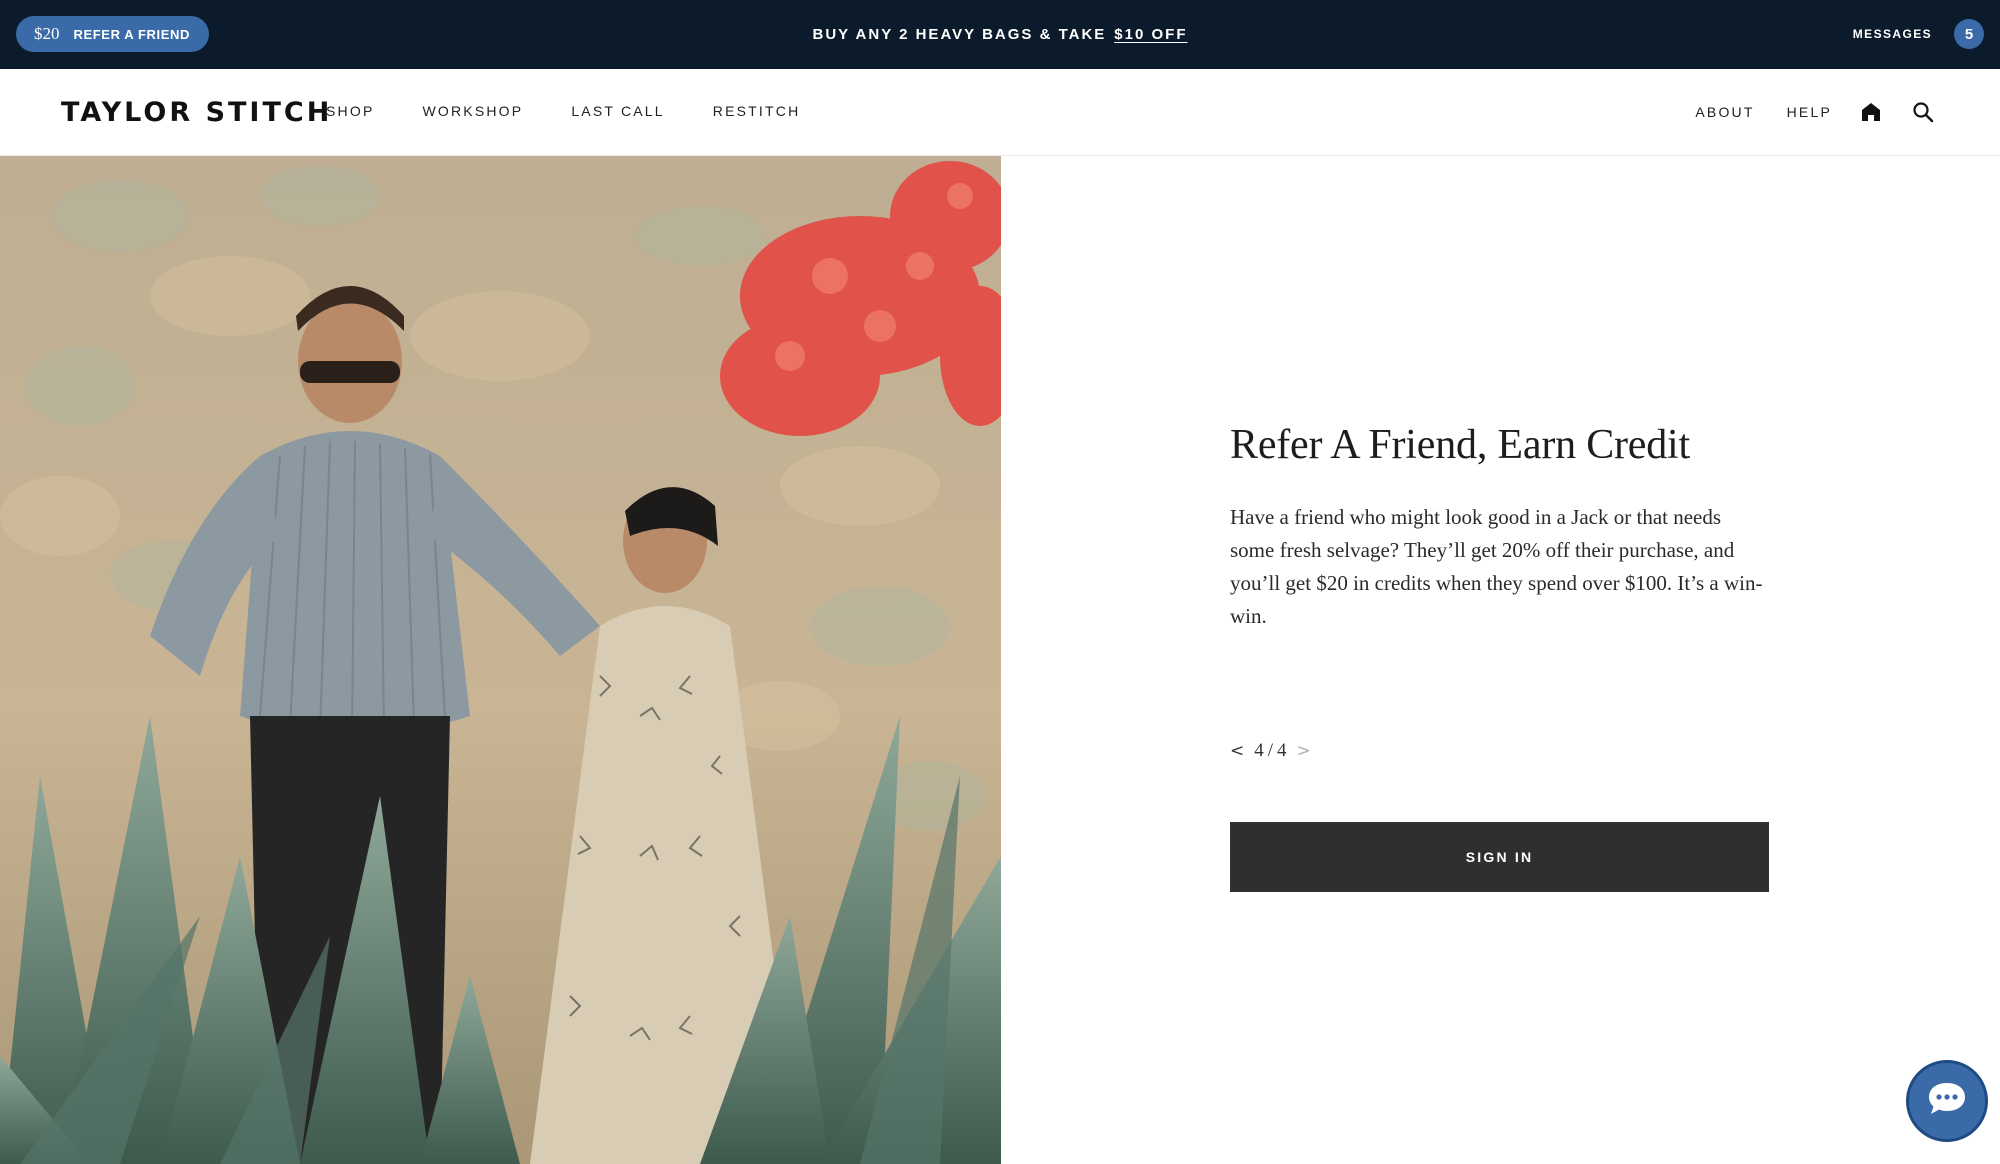 This screenshot has width=2000, height=1164. Describe the element at coordinates (1499, 857) in the screenshot. I see `sign-in-button: SIGN IN` at that location.